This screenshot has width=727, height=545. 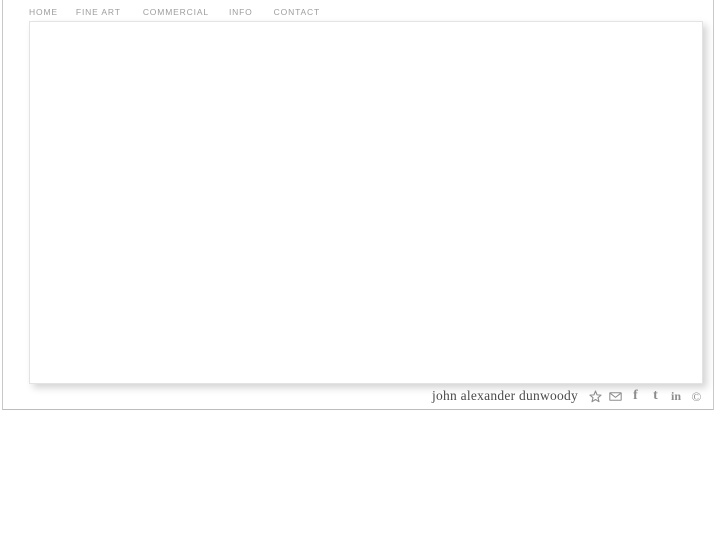 What do you see at coordinates (595, 396) in the screenshot?
I see `star-icon` at bounding box center [595, 396].